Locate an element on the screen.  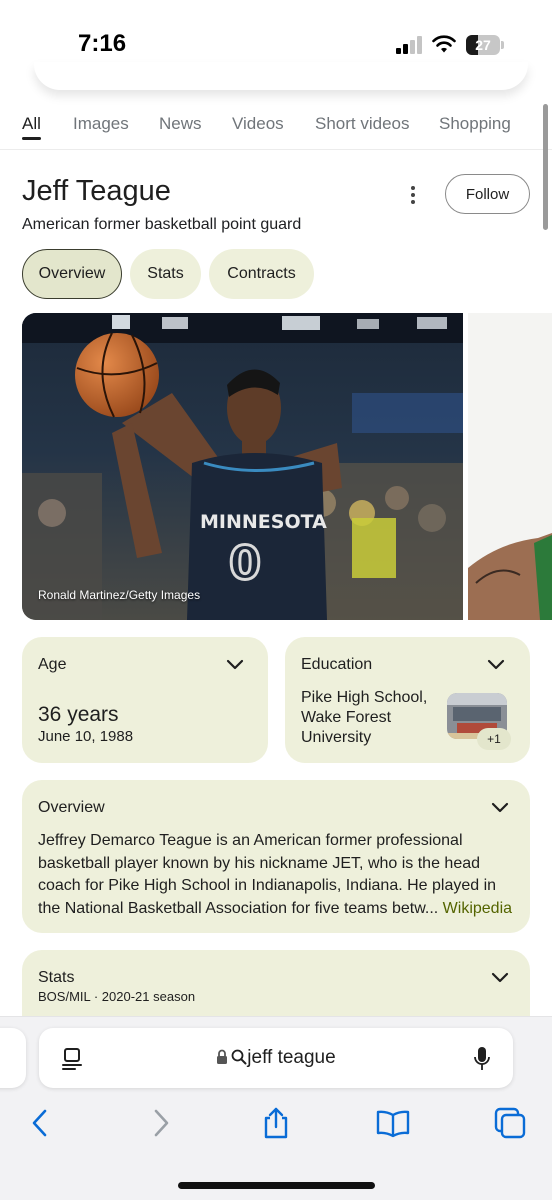
age-card: Age 36 years June 10, 1988 is located at coordinates (145, 700).